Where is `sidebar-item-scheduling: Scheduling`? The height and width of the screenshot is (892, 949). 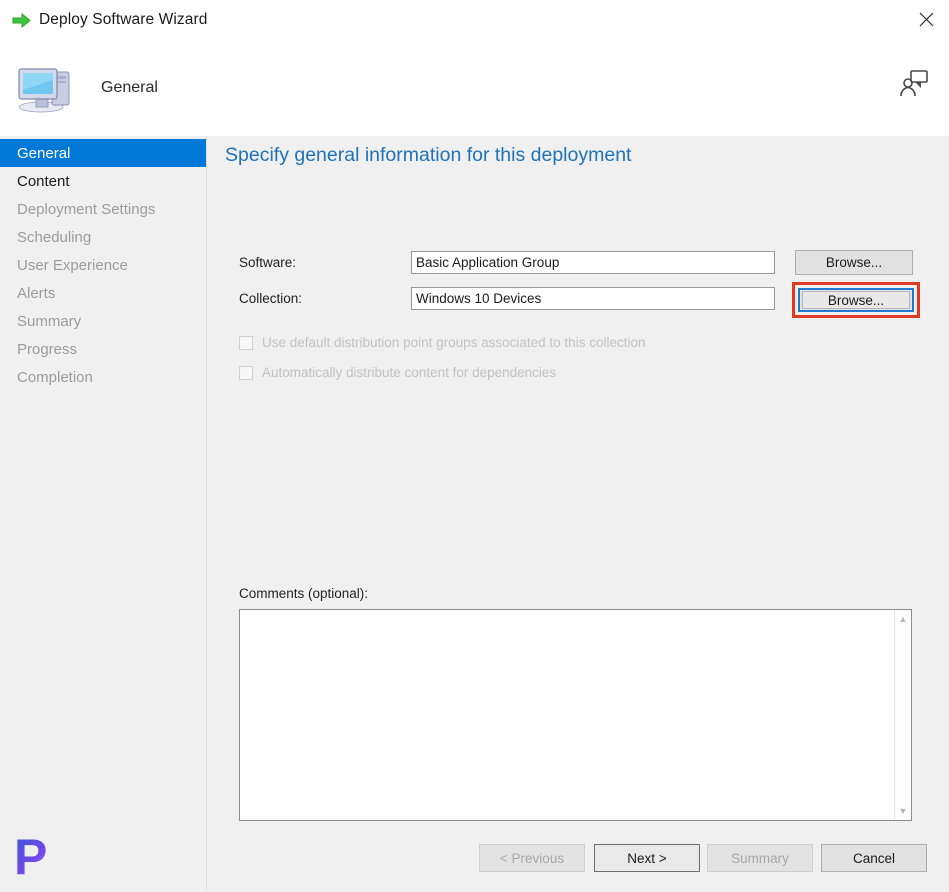
sidebar-item-scheduling: Scheduling is located at coordinates (103, 237).